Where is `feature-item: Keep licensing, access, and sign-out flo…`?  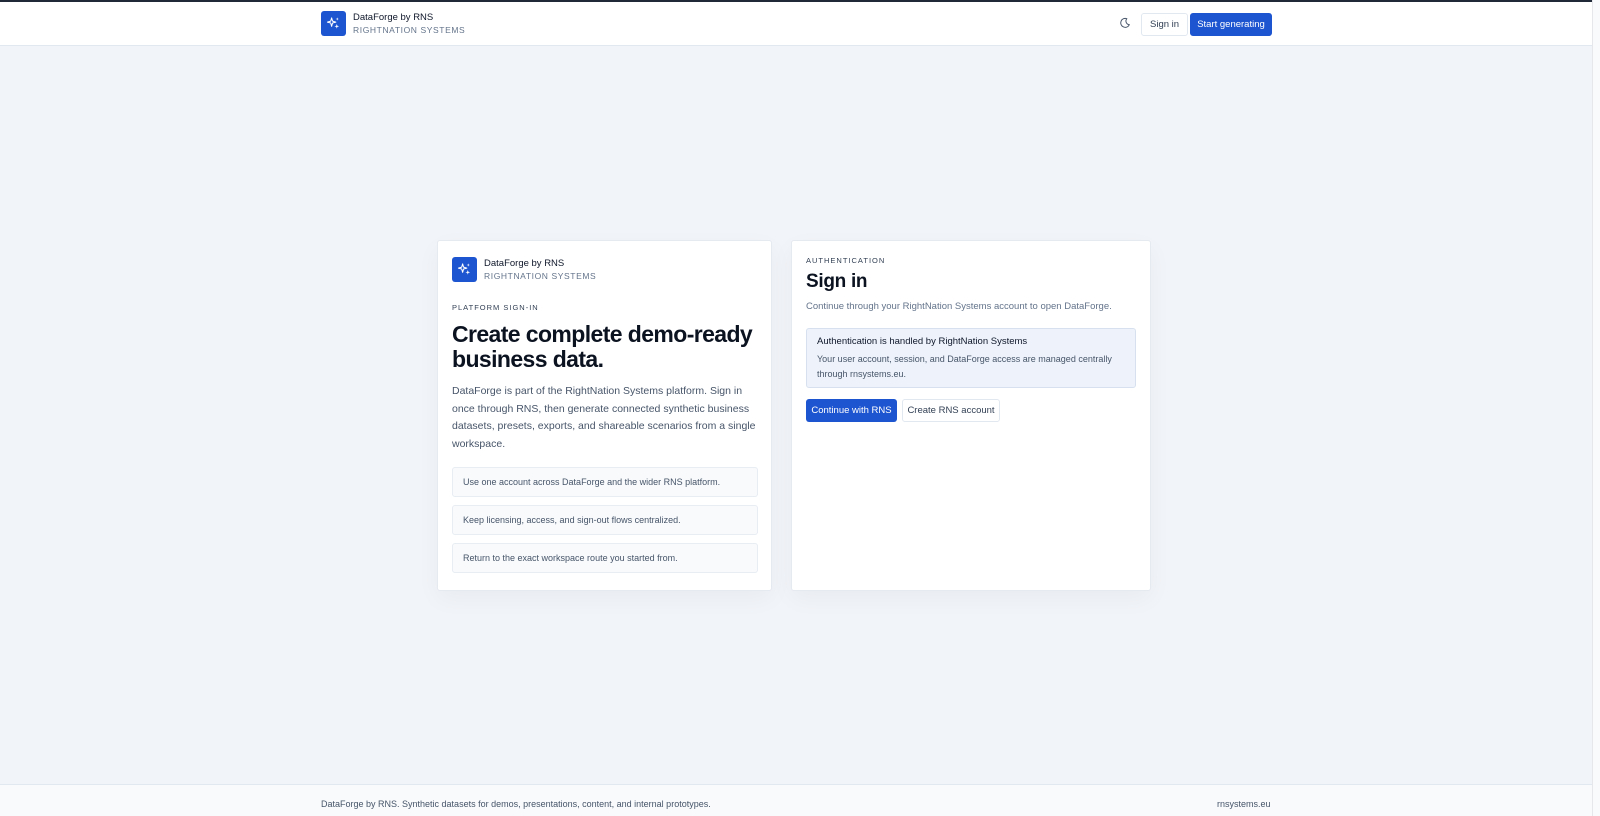
feature-item: Keep licensing, access, and sign-out flo… is located at coordinates (605, 520).